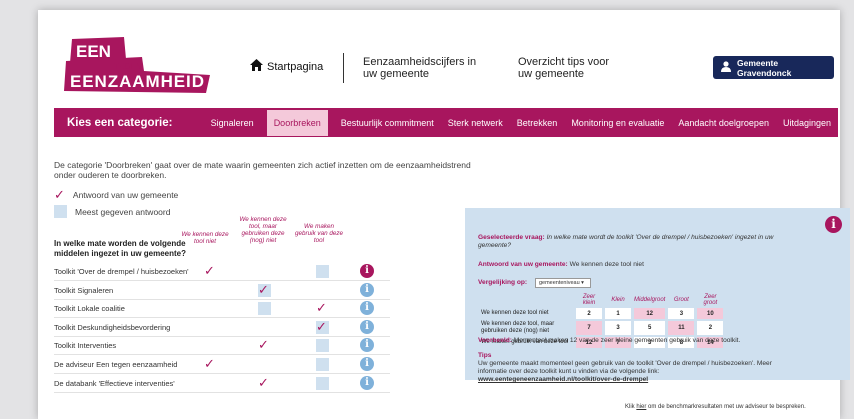 The width and height of the screenshot is (854, 419). What do you see at coordinates (710, 300) in the screenshot?
I see `th-zeer-groot: Zeer groot` at bounding box center [710, 300].